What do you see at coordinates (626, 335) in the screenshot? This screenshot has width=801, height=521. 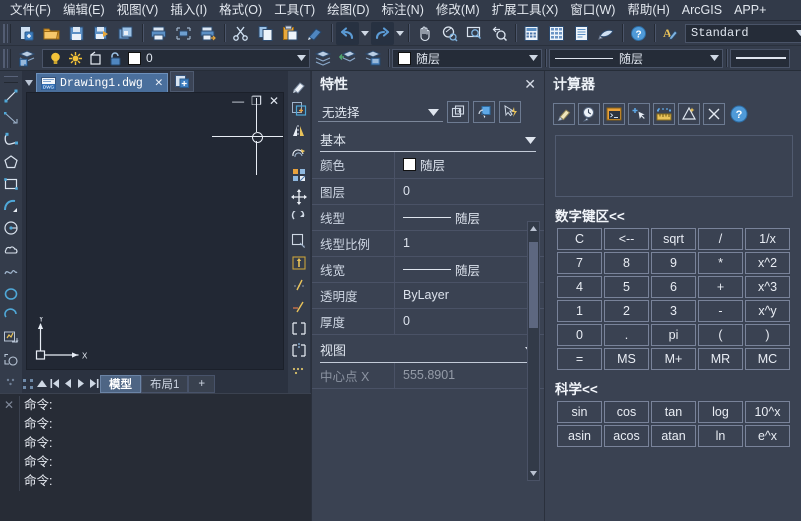 I see `numpad-key-21: .` at bounding box center [626, 335].